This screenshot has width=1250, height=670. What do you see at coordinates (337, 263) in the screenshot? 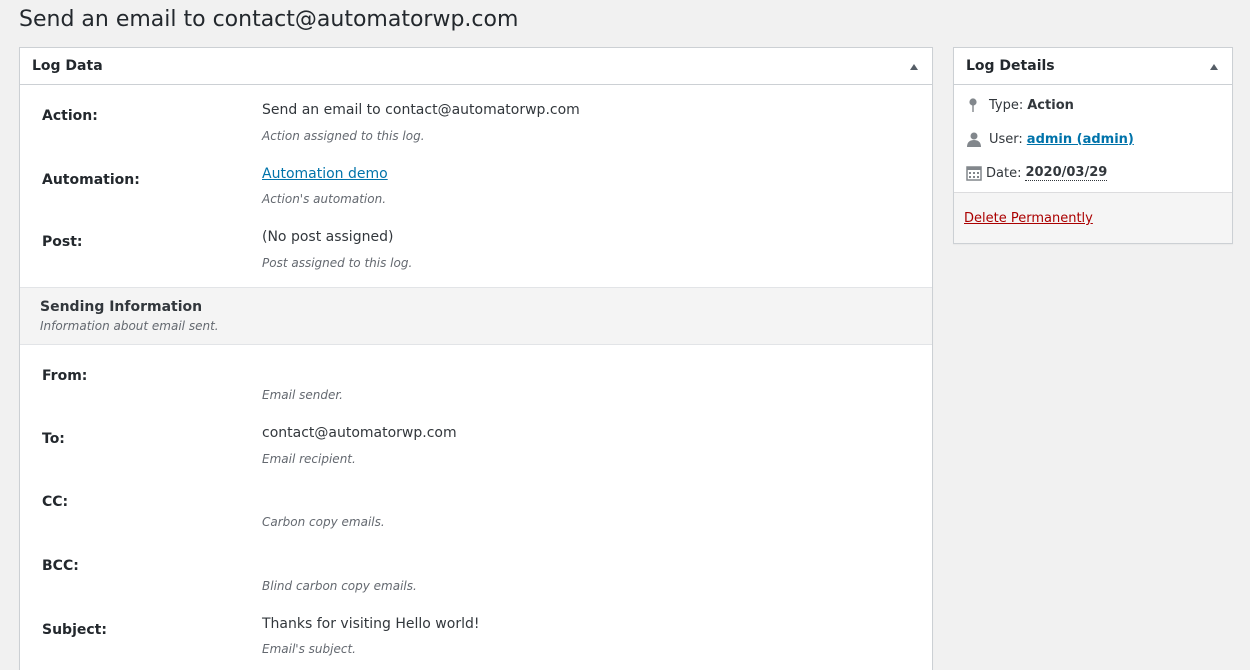
I see `post-desc: Post assigned to this log.` at bounding box center [337, 263].